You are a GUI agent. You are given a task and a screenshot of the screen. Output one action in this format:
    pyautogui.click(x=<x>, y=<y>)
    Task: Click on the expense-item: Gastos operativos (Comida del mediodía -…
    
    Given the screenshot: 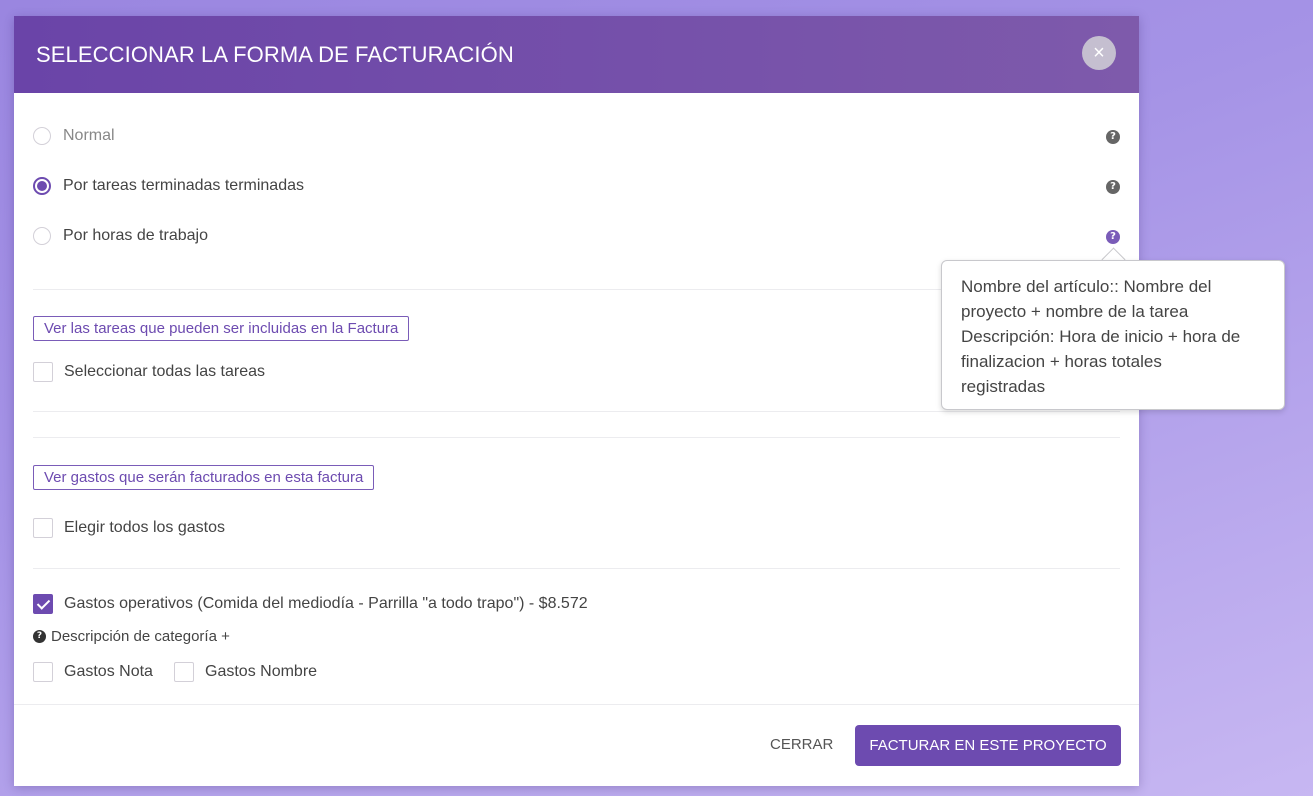 What is the action you would take?
    pyautogui.click(x=310, y=604)
    